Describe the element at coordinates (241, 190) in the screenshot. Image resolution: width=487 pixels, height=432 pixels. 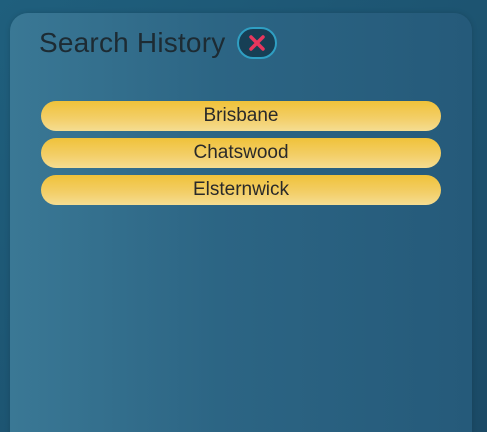
I see `history-item-elsternwick: Elsternwick` at that location.